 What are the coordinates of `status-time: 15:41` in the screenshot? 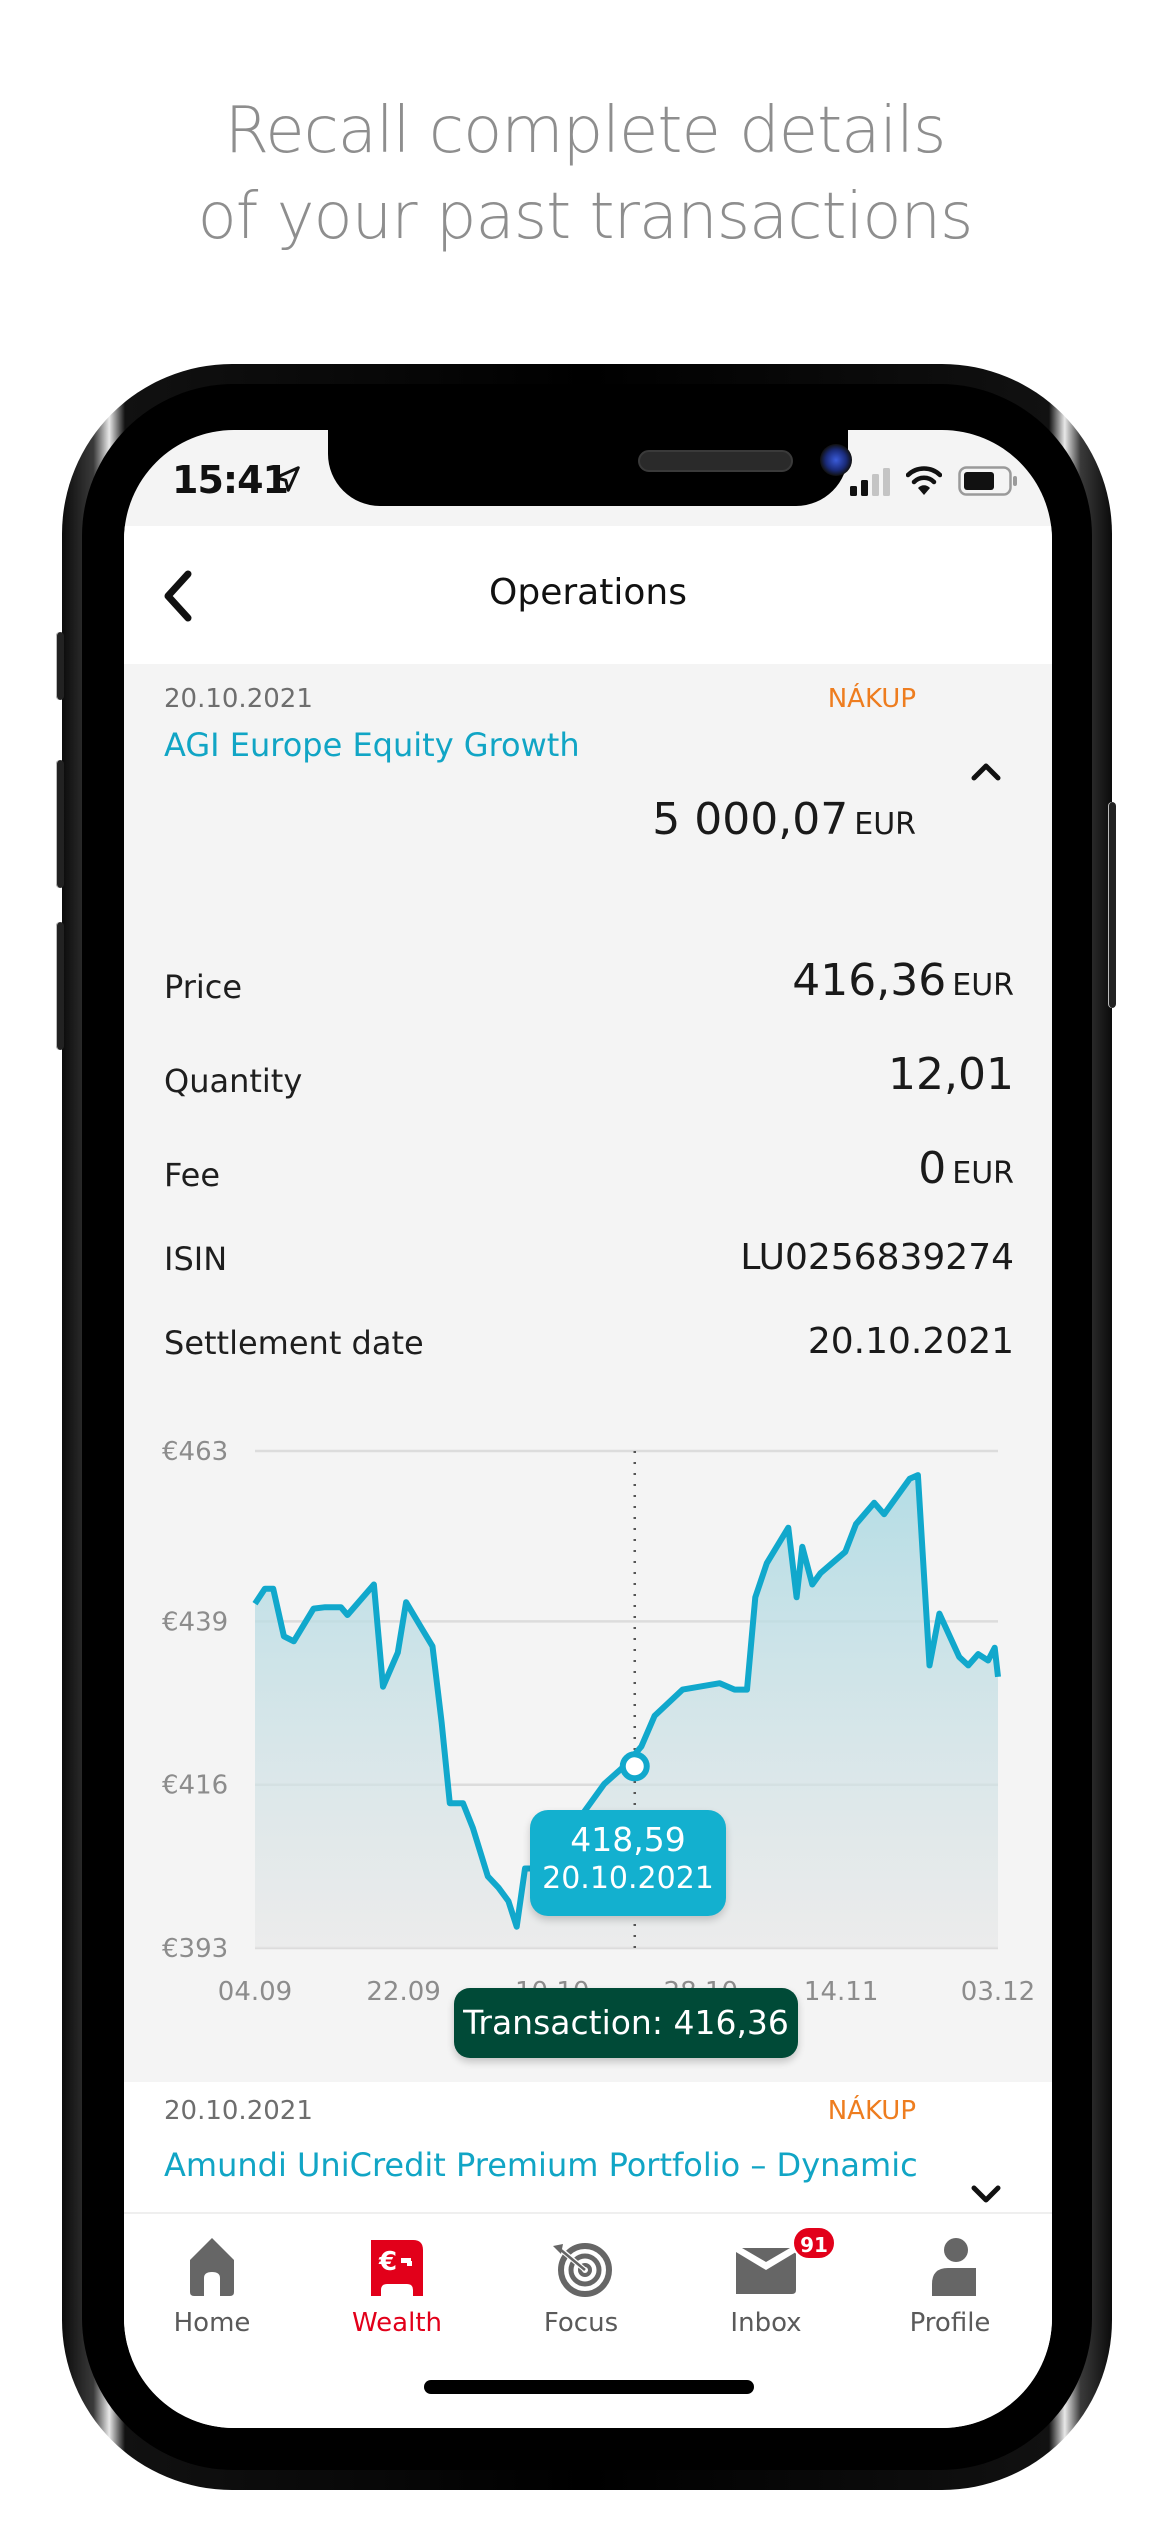 It's located at (230, 480).